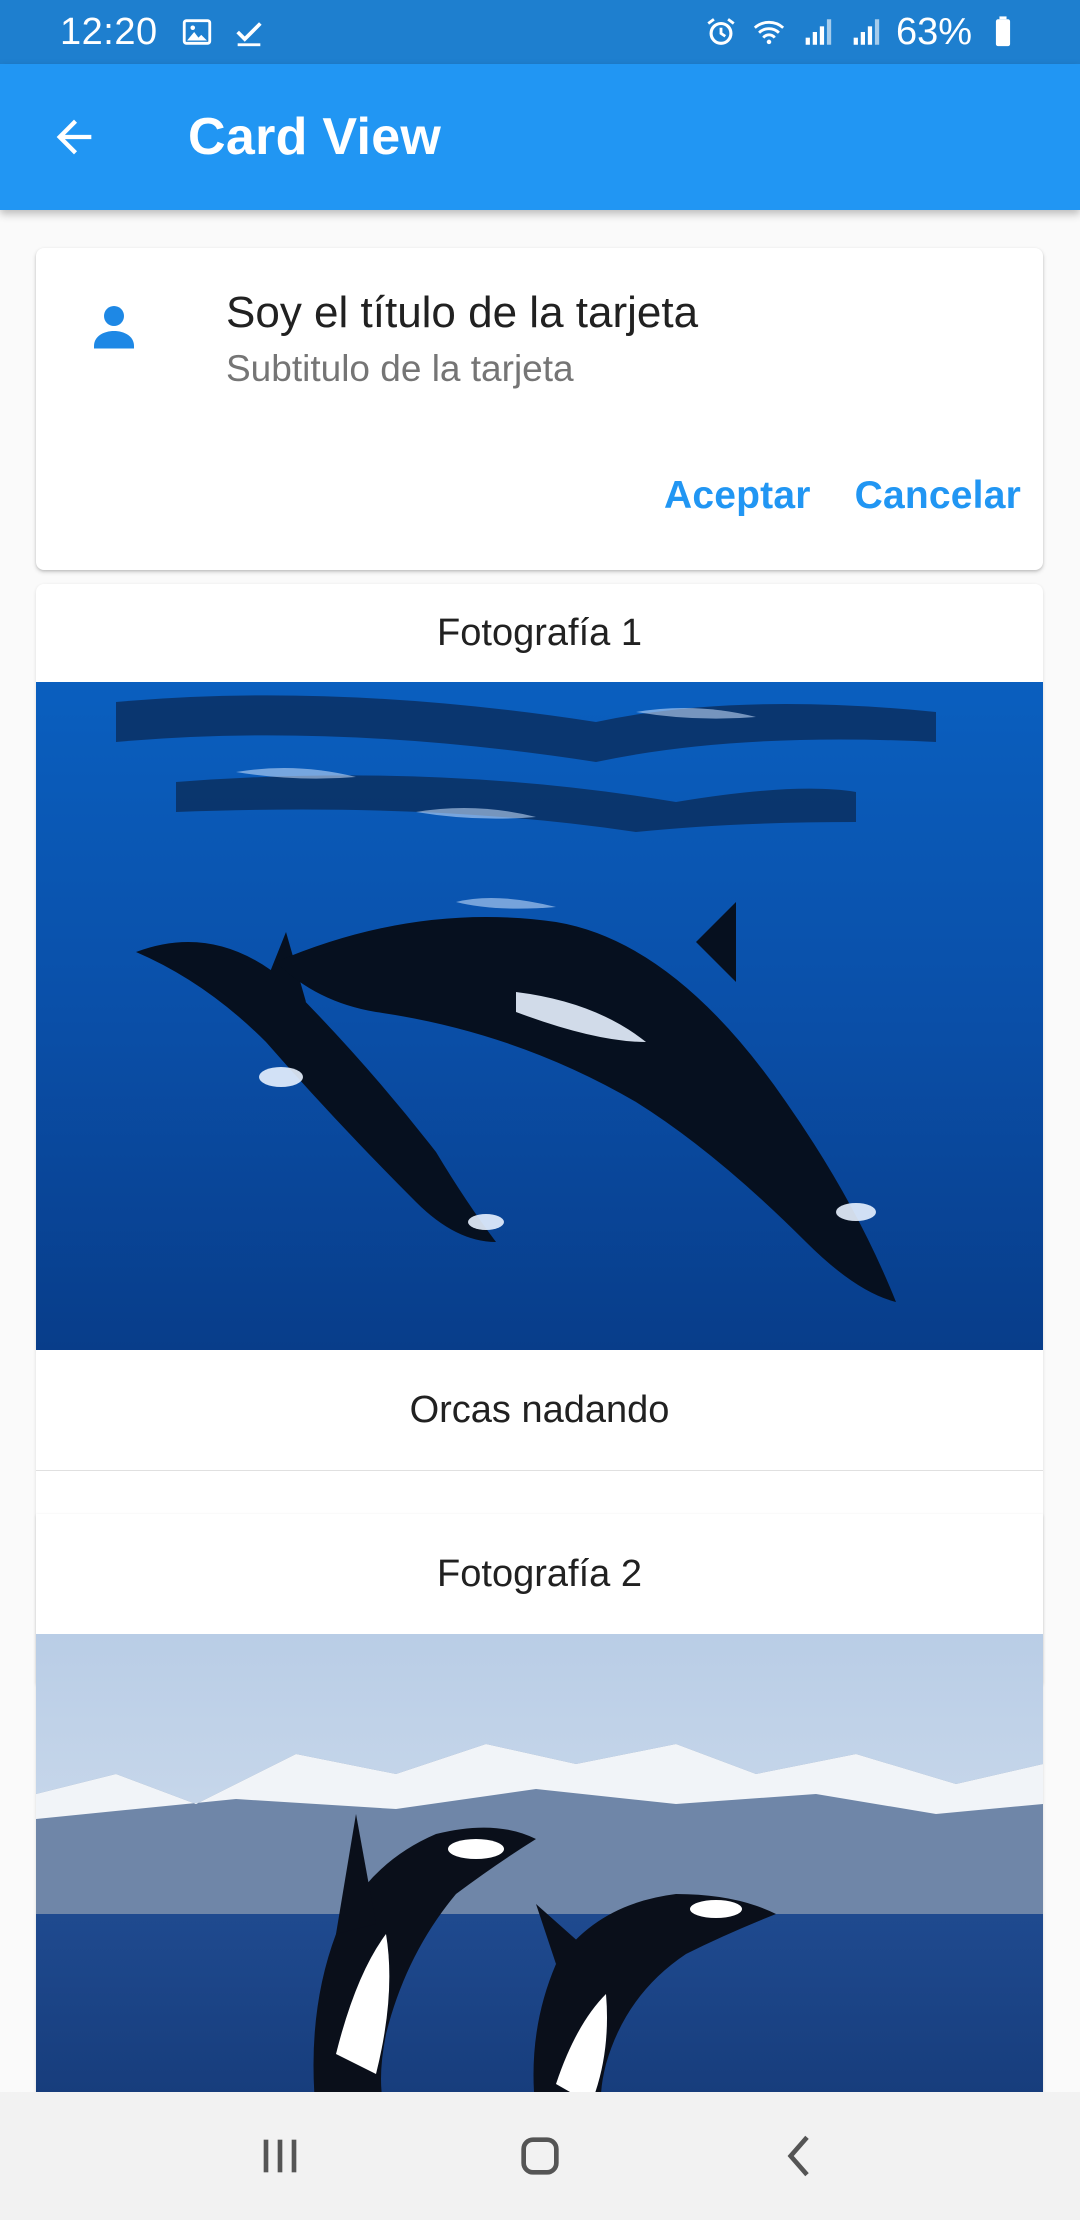 The width and height of the screenshot is (1080, 2220). I want to click on home-icon, so click(540, 2156).